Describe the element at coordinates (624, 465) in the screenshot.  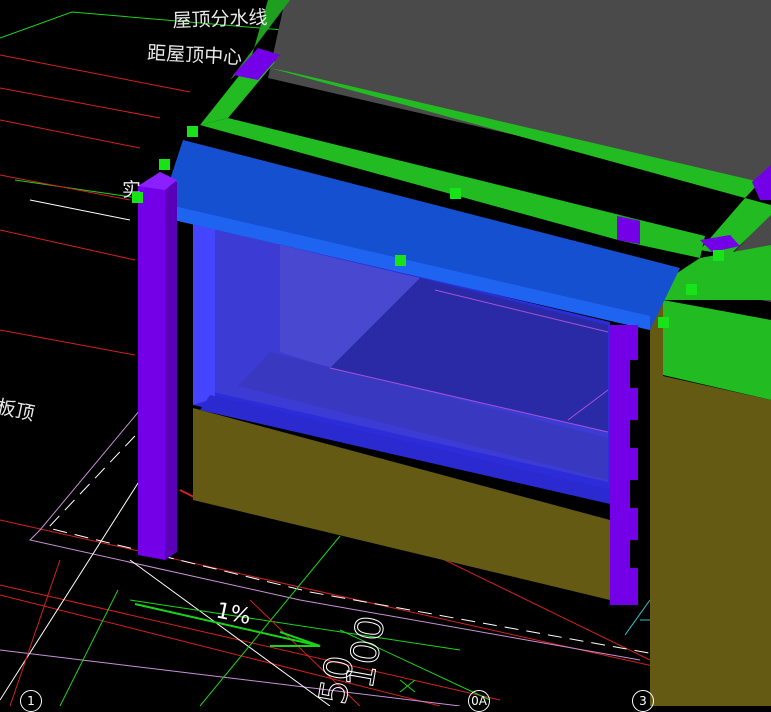
I see `column-right` at that location.